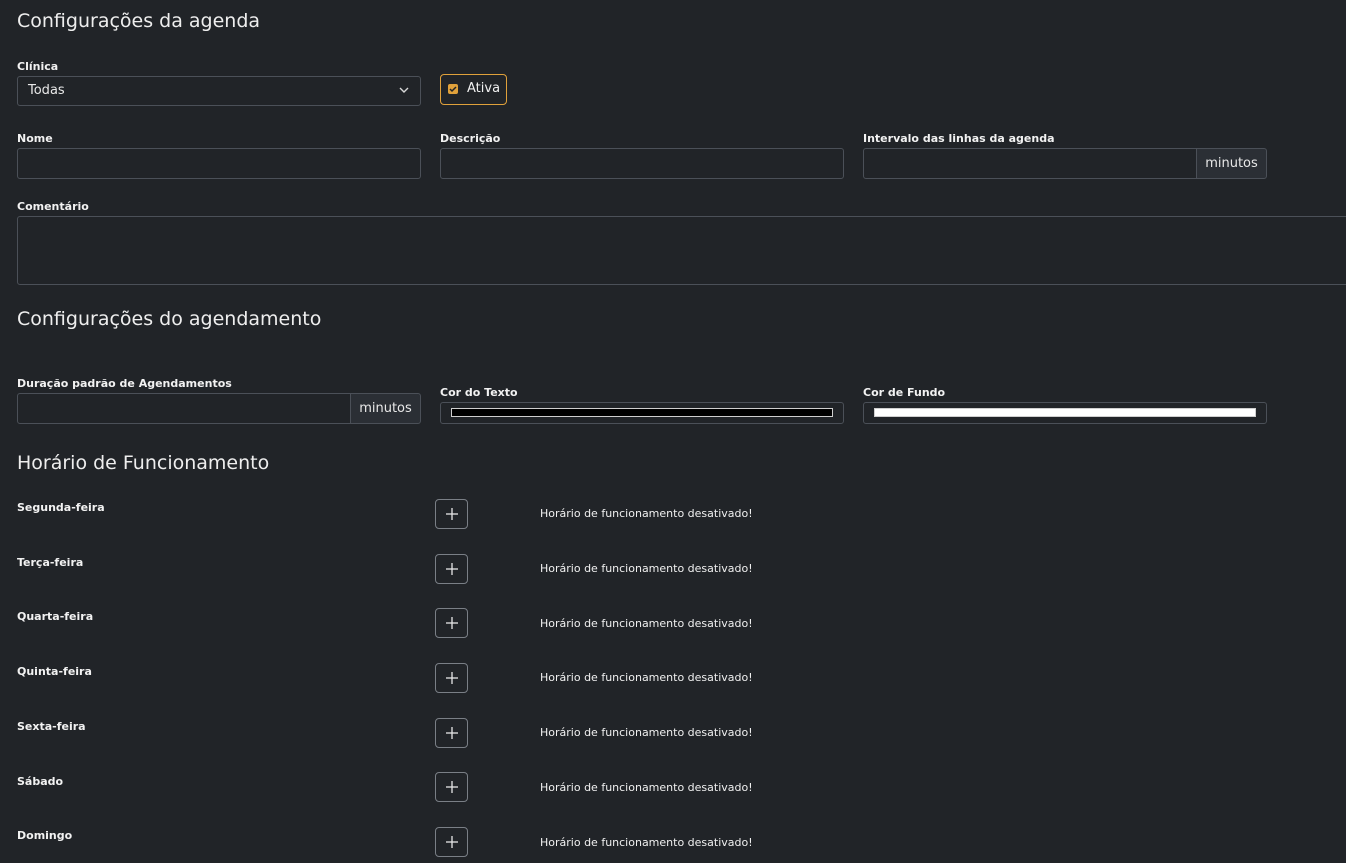 The width and height of the screenshot is (1346, 863). I want to click on active-checkbox: Ativa, so click(473, 89).